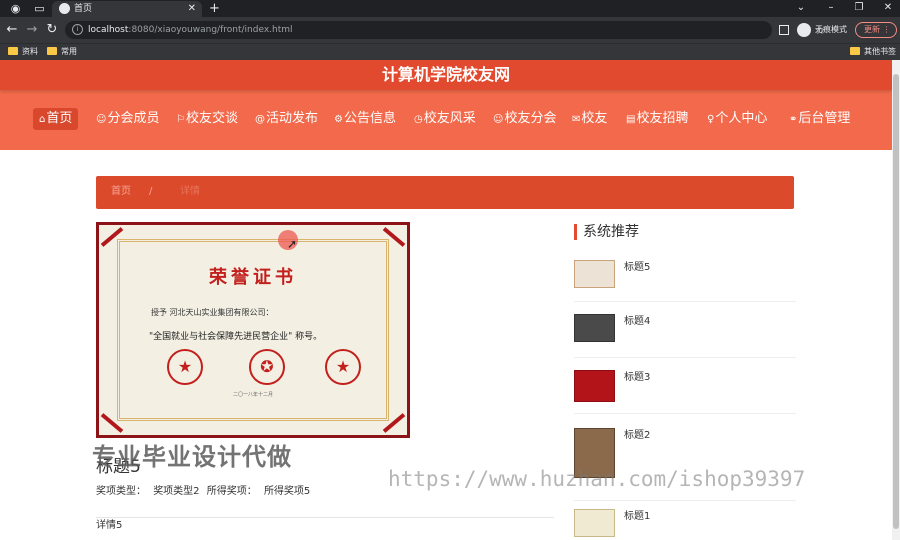 The image size is (900, 540). Describe the element at coordinates (190, 191) in the screenshot. I see `breadcrumb-current: 详情` at that location.